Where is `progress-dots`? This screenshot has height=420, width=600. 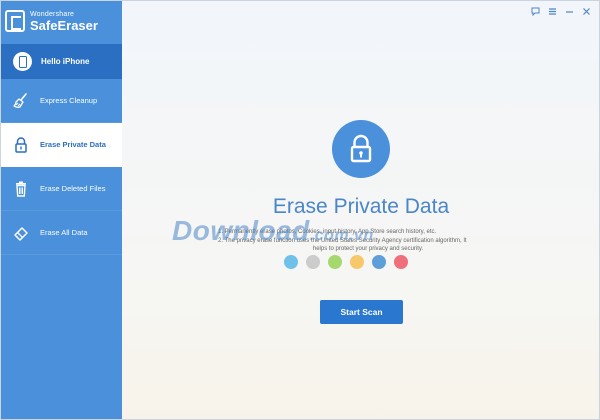
progress-dots is located at coordinates (346, 262).